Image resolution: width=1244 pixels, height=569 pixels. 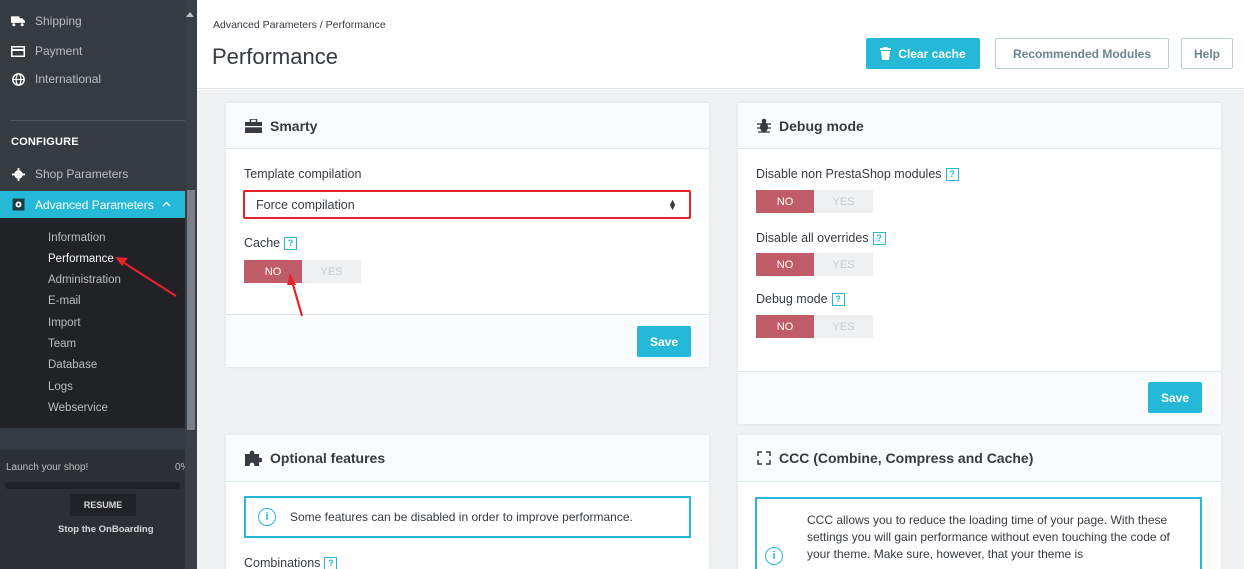 What do you see at coordinates (84, 280) in the screenshot?
I see `sidebar-subitem-administration: Administration` at bounding box center [84, 280].